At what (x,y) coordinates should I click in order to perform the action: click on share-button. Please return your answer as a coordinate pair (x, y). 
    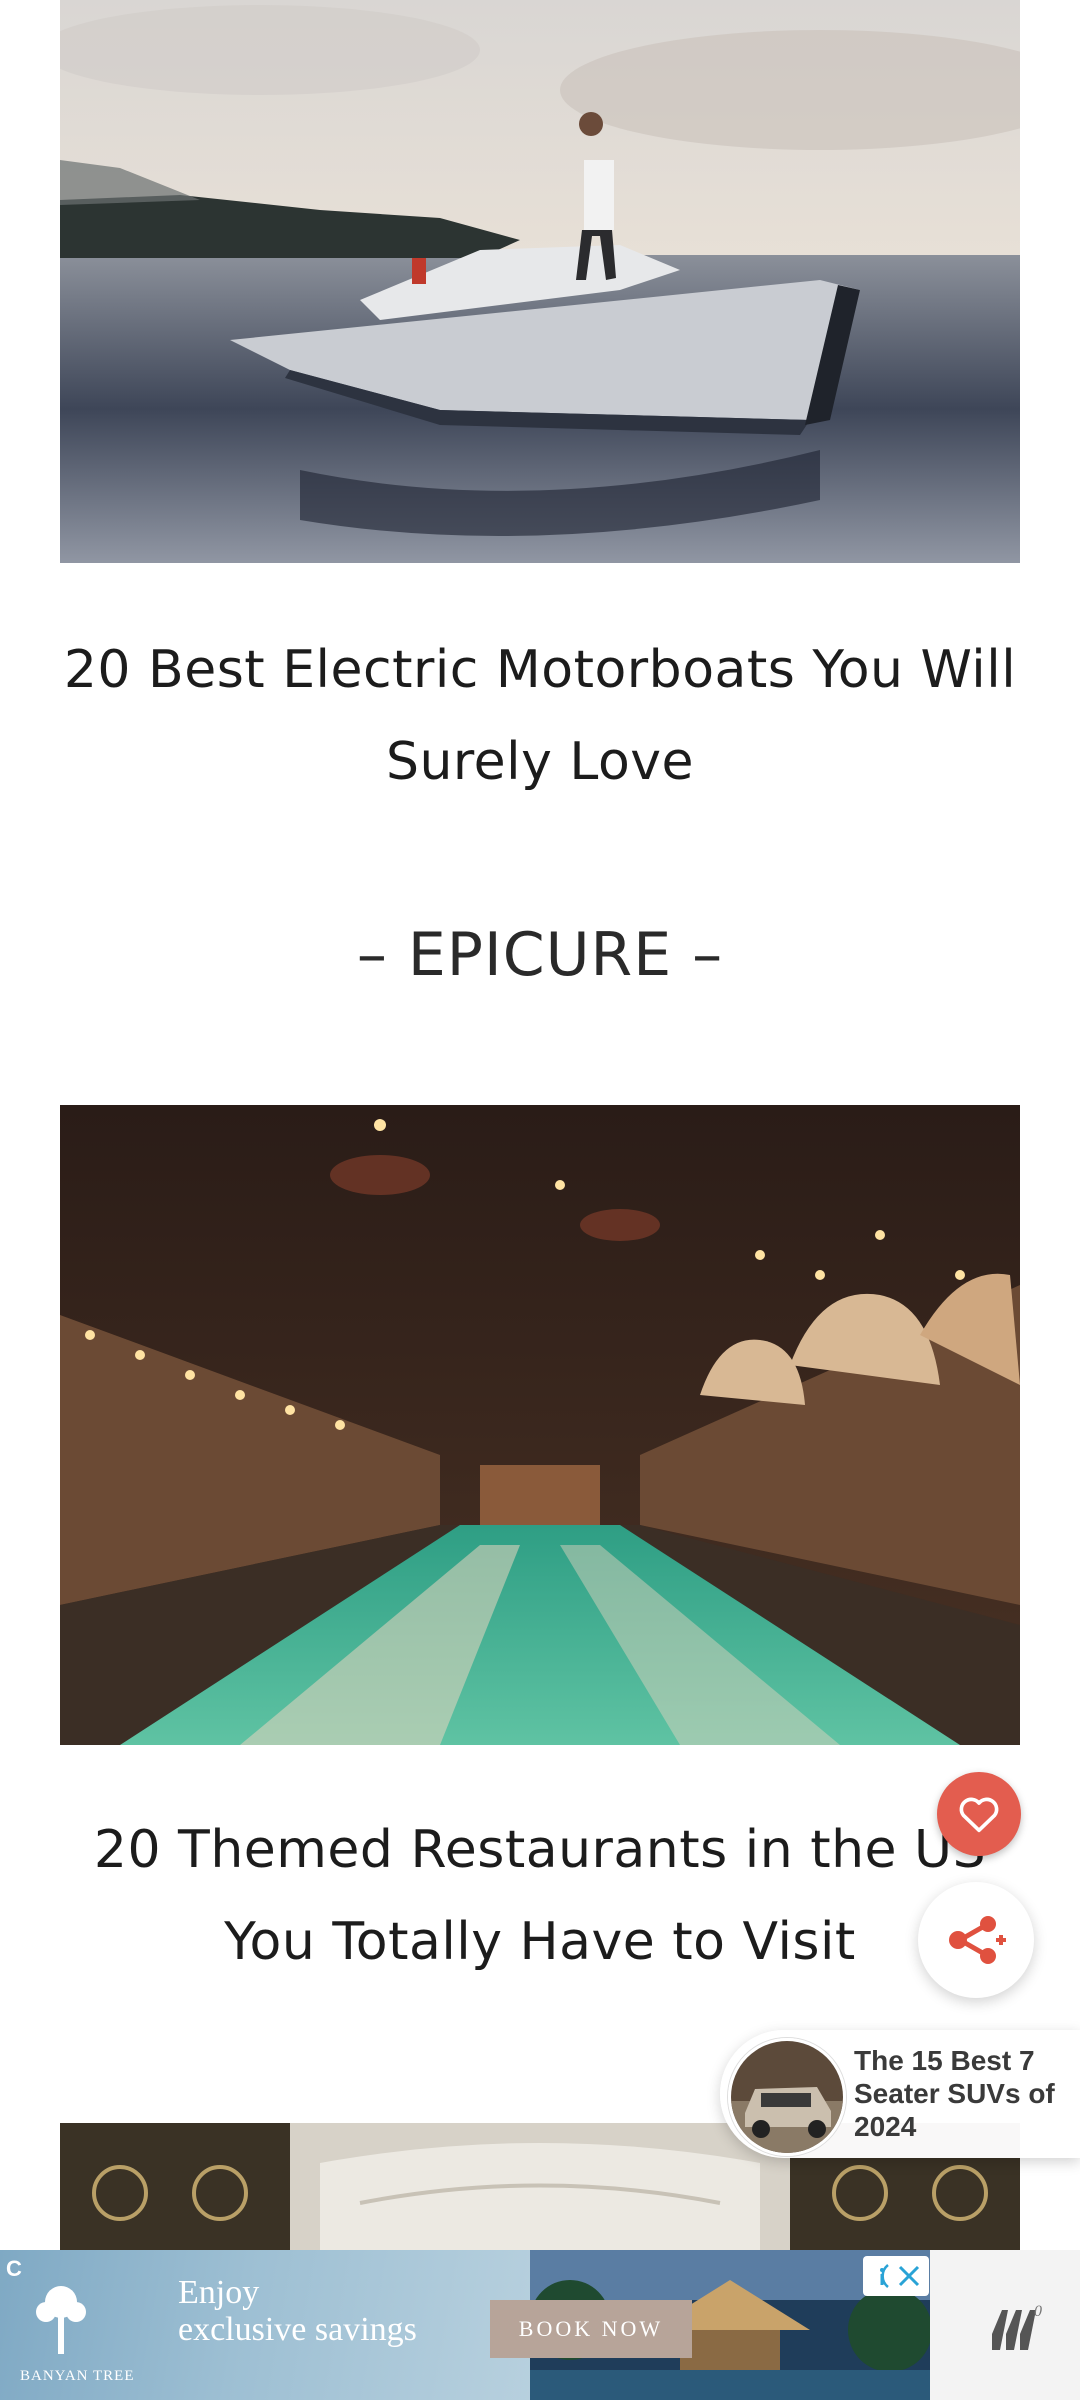
    Looking at the image, I should click on (976, 1940).